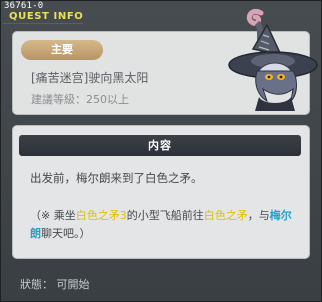  I want to click on content-section-header: 内容, so click(160, 145).